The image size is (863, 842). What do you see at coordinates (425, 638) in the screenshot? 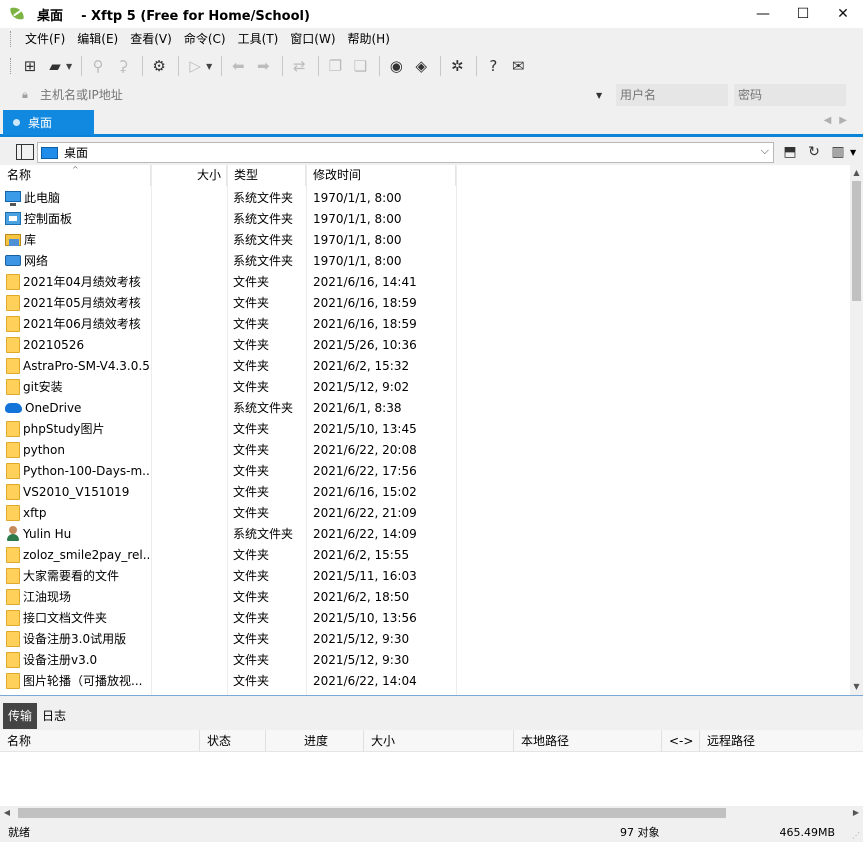
I see `file-row: 设备注册3.0试用版 文件夹 2021/5/12, 9:30` at bounding box center [425, 638].